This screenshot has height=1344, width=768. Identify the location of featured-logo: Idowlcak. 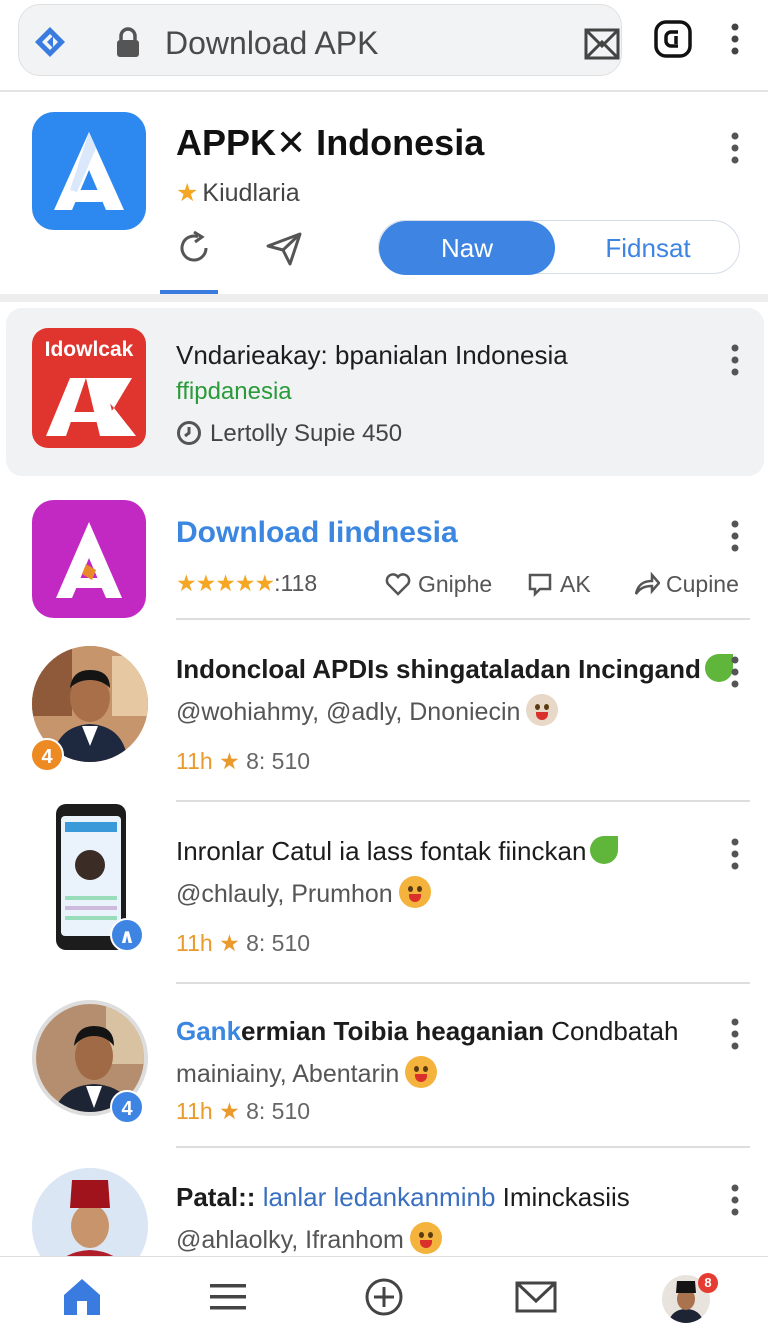
(89, 388).